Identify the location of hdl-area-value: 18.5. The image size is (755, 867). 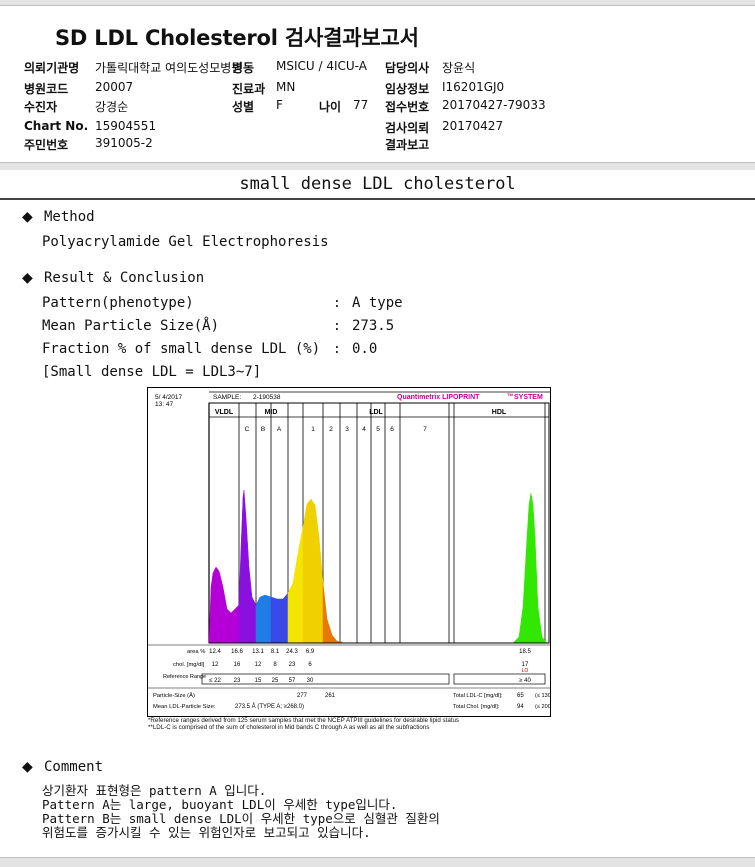
(525, 652).